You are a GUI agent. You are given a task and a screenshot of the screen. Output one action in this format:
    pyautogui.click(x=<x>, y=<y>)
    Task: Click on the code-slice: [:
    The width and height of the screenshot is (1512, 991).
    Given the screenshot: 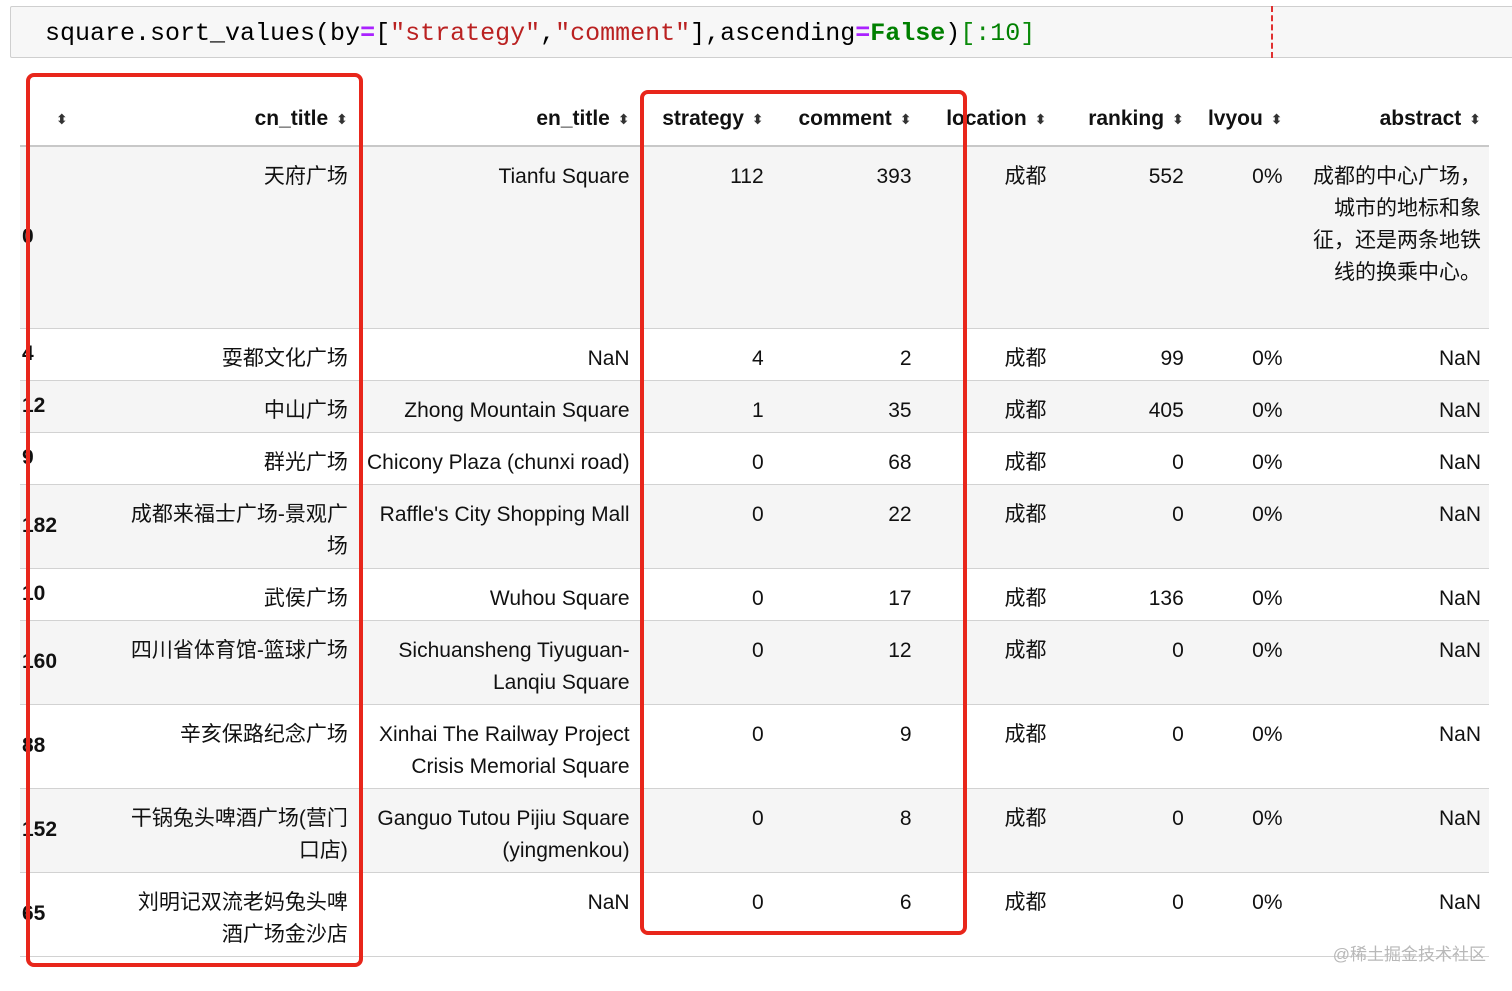 What is the action you would take?
    pyautogui.click(x=975, y=33)
    